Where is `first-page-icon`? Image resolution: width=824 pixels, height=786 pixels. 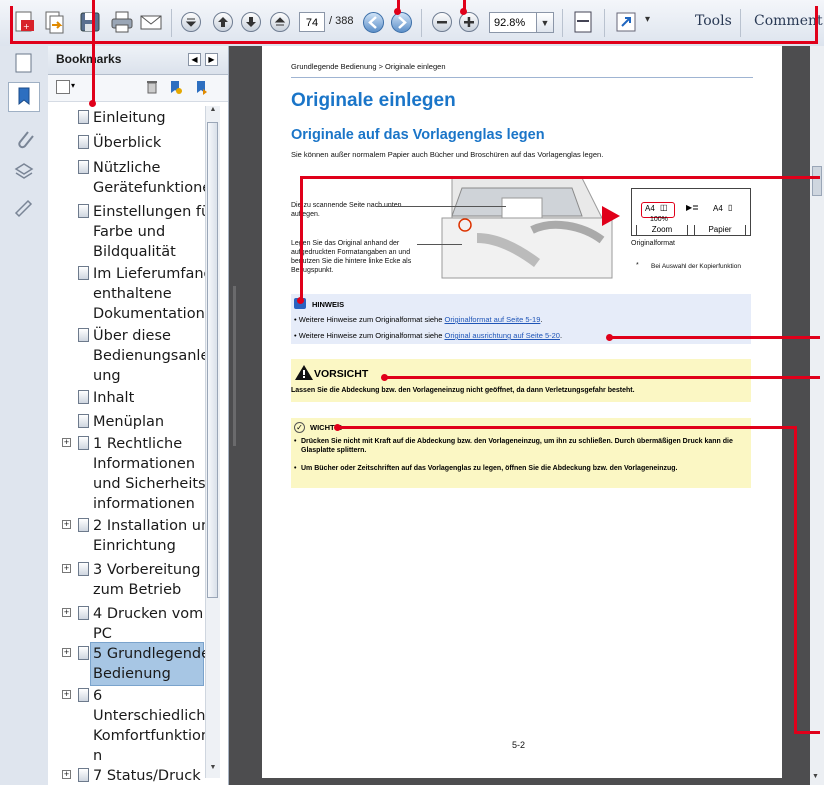 first-page-icon is located at coordinates (191, 22).